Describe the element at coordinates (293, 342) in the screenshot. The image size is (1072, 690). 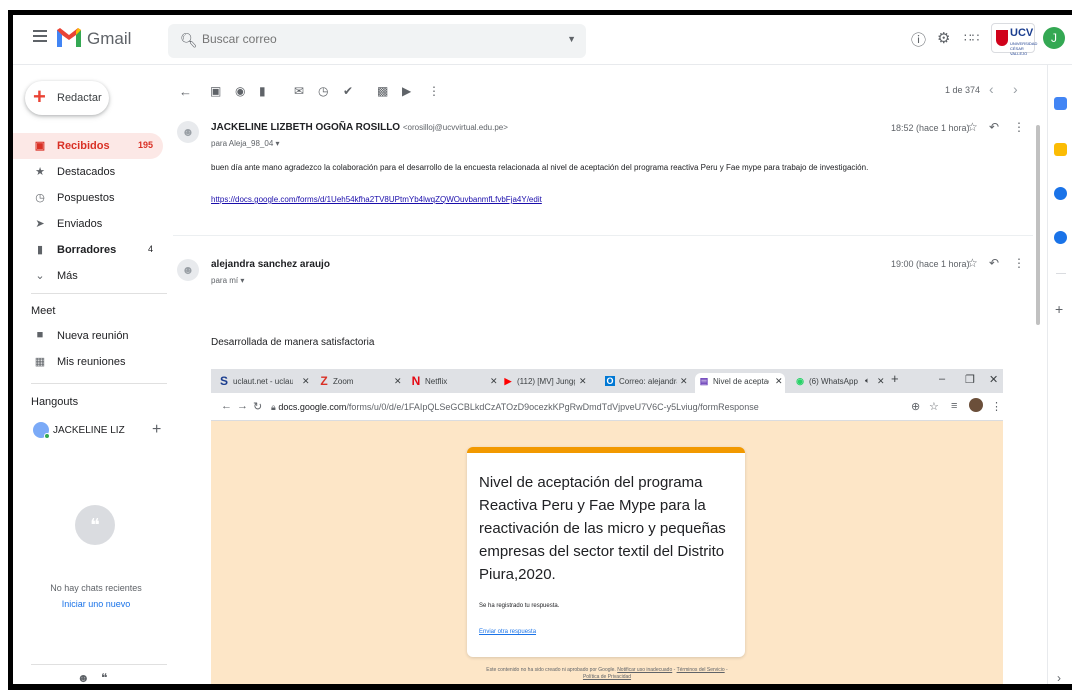
I see `message-body: Desarrollada de manera satisfactoria` at that location.